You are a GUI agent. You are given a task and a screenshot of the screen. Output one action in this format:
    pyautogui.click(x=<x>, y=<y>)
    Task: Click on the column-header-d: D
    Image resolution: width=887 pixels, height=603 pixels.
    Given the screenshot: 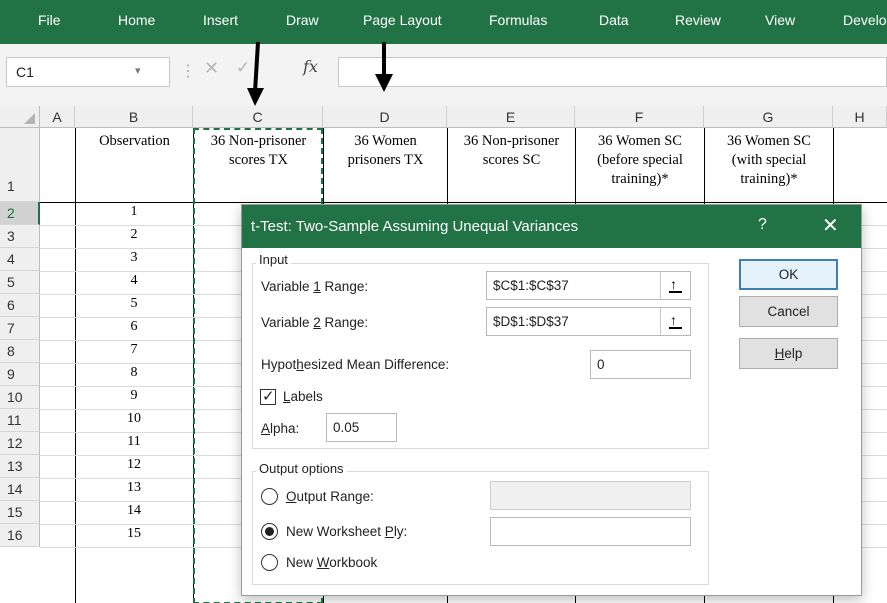 What is the action you would take?
    pyautogui.click(x=385, y=117)
    